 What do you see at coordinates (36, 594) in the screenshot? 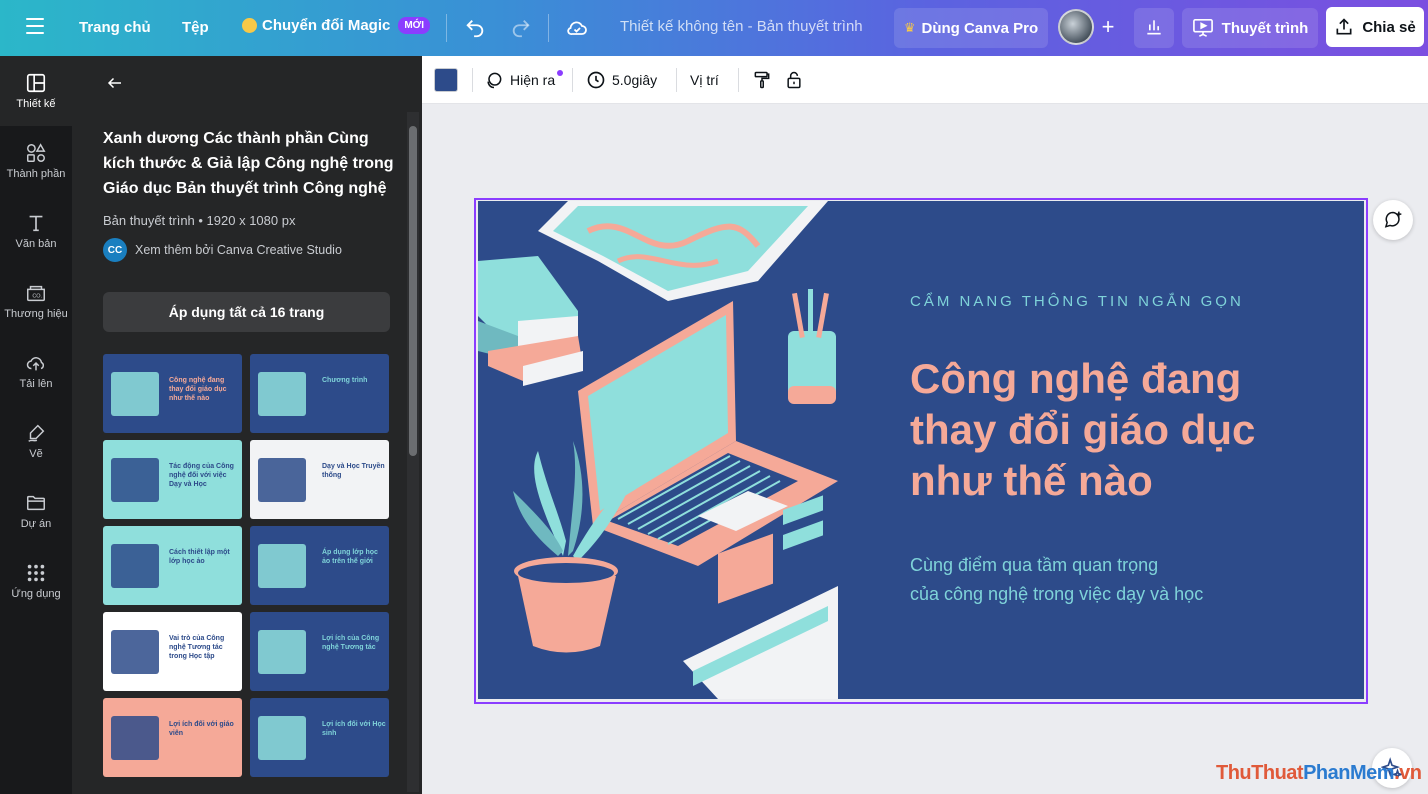
I see `rail-label: Ứng dụng` at bounding box center [36, 594].